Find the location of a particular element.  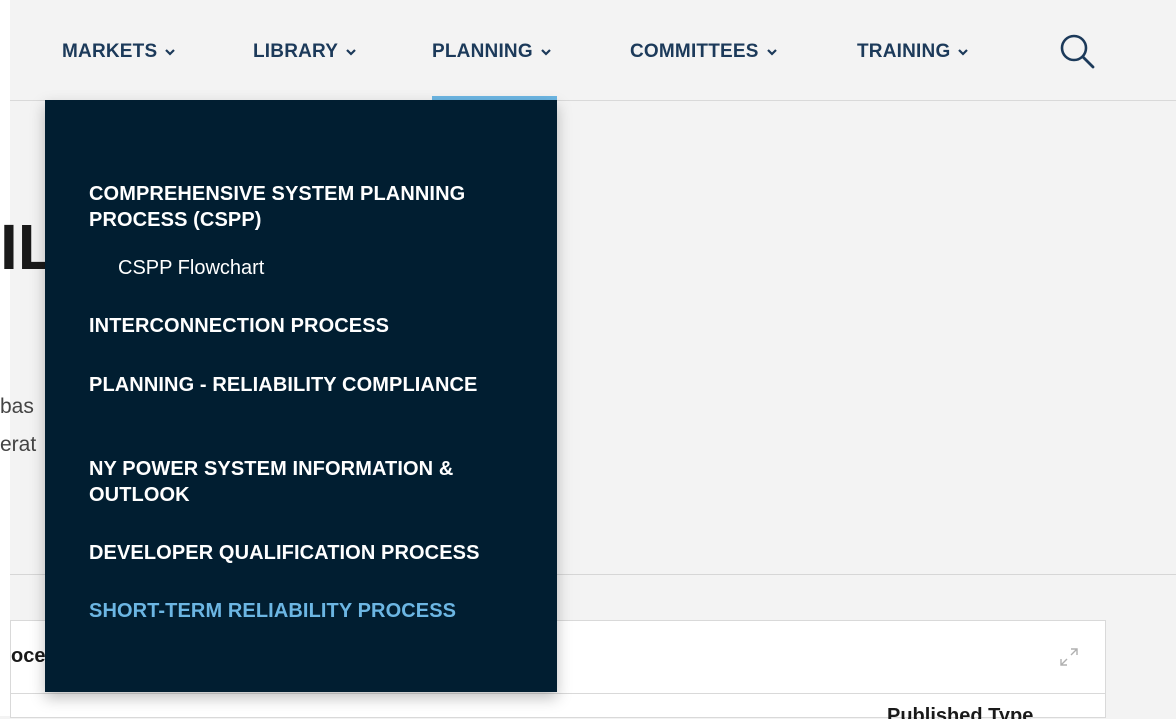

menu-subitem-cspp-flowchart: CSPP Flowchart is located at coordinates (191, 268).